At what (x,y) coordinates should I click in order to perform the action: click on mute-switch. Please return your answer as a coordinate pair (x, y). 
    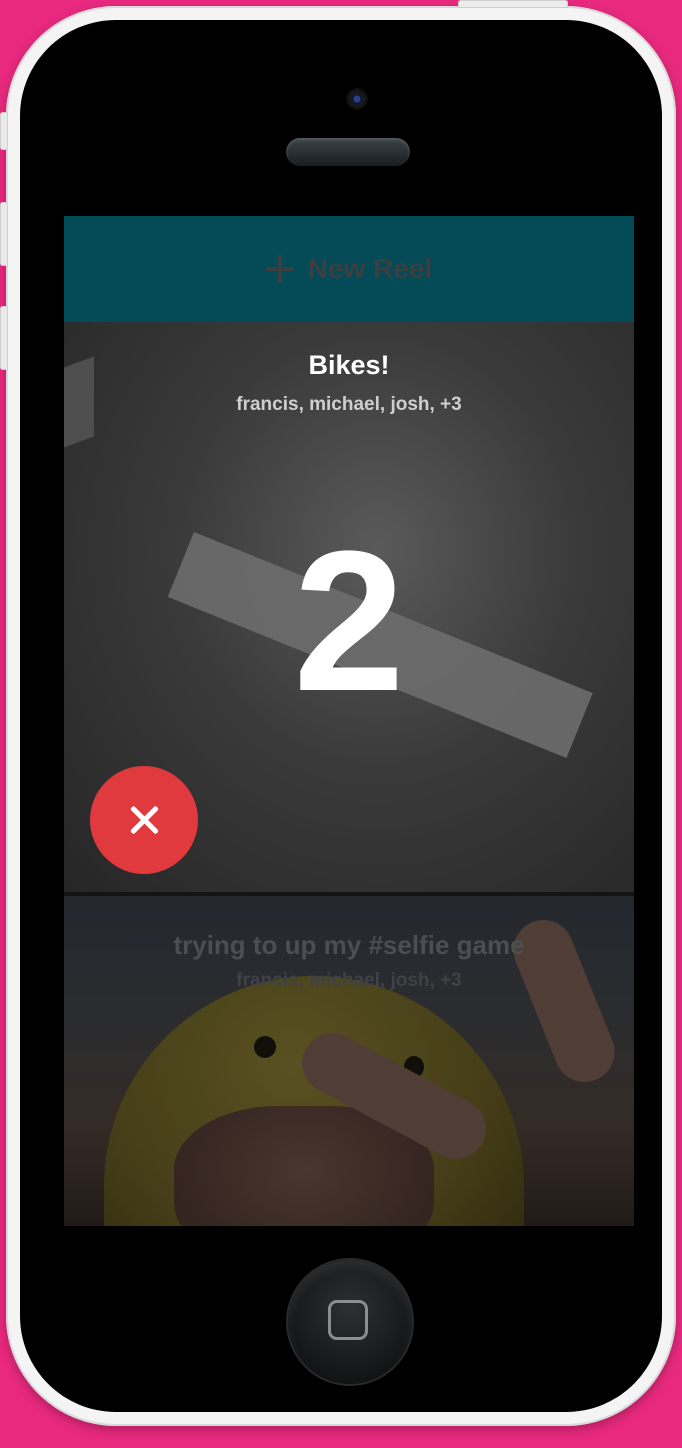
    Looking at the image, I should click on (4, 131).